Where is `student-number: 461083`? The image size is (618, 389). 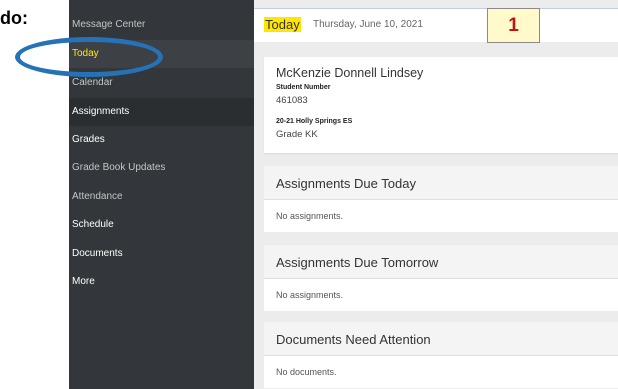 student-number: 461083 is located at coordinates (292, 100).